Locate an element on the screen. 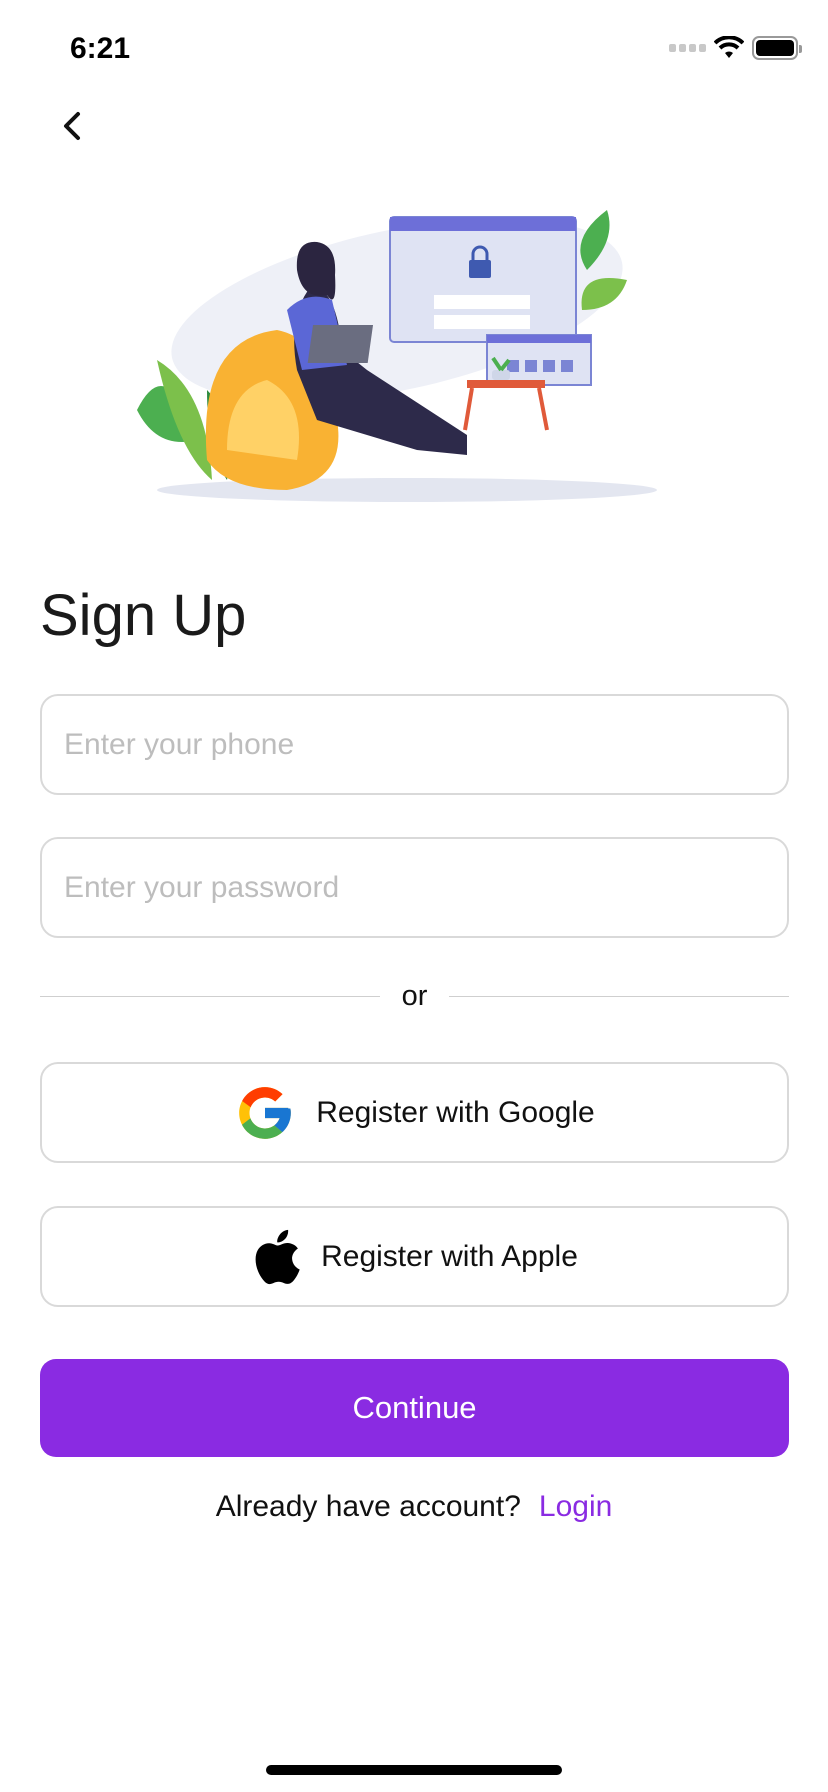  battery-icon is located at coordinates (777, 48).